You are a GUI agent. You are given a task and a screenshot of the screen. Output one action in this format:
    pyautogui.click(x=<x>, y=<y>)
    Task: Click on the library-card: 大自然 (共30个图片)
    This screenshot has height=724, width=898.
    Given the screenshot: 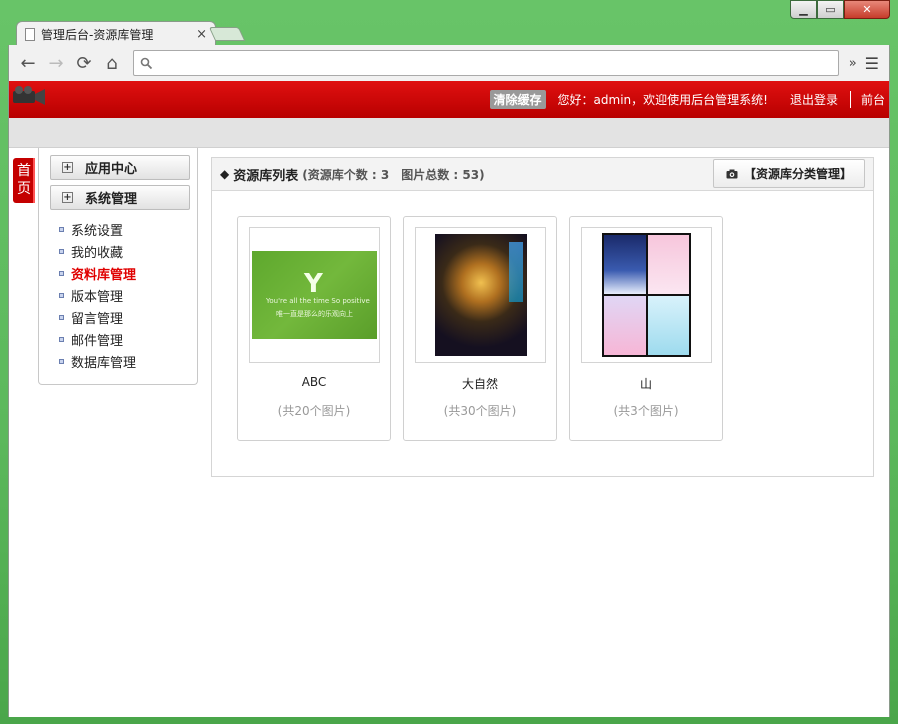 What is the action you would take?
    pyautogui.click(x=480, y=328)
    